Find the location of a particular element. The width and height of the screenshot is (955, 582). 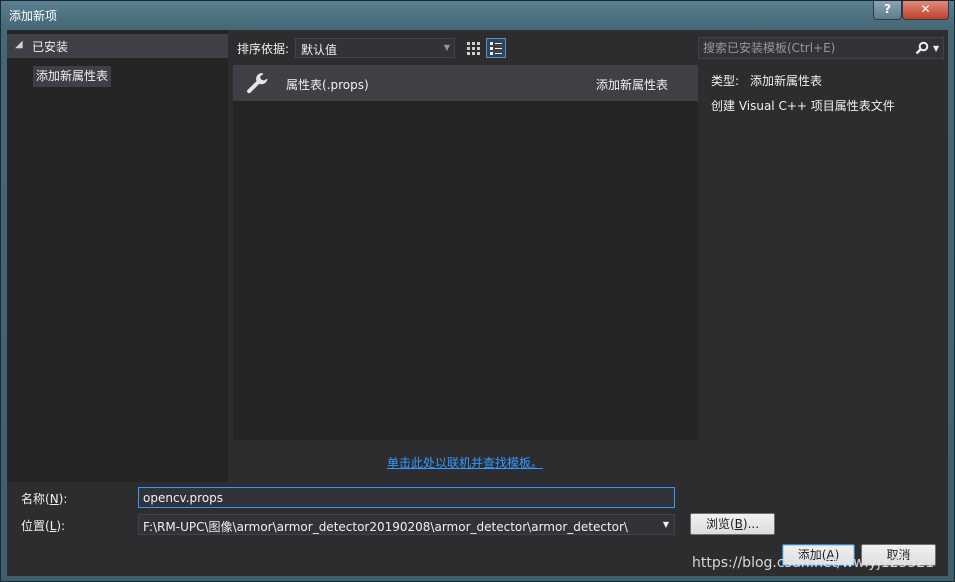

dialog-title: 添加新项 is located at coordinates (33, 16).